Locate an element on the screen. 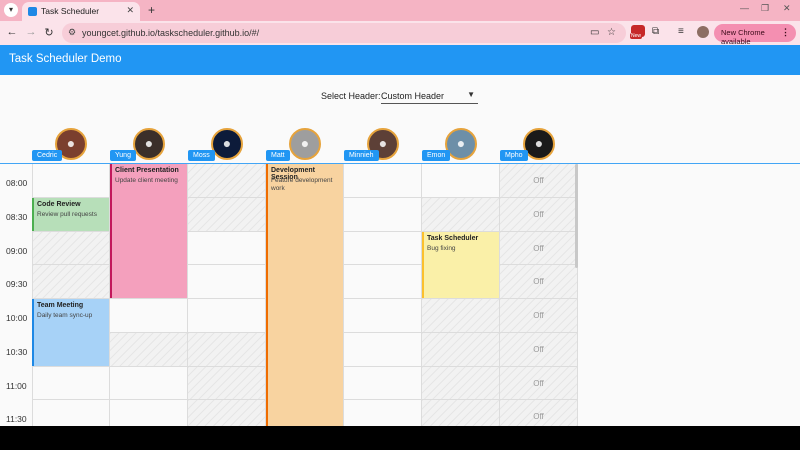  resource-name: Moss is located at coordinates (201, 155).